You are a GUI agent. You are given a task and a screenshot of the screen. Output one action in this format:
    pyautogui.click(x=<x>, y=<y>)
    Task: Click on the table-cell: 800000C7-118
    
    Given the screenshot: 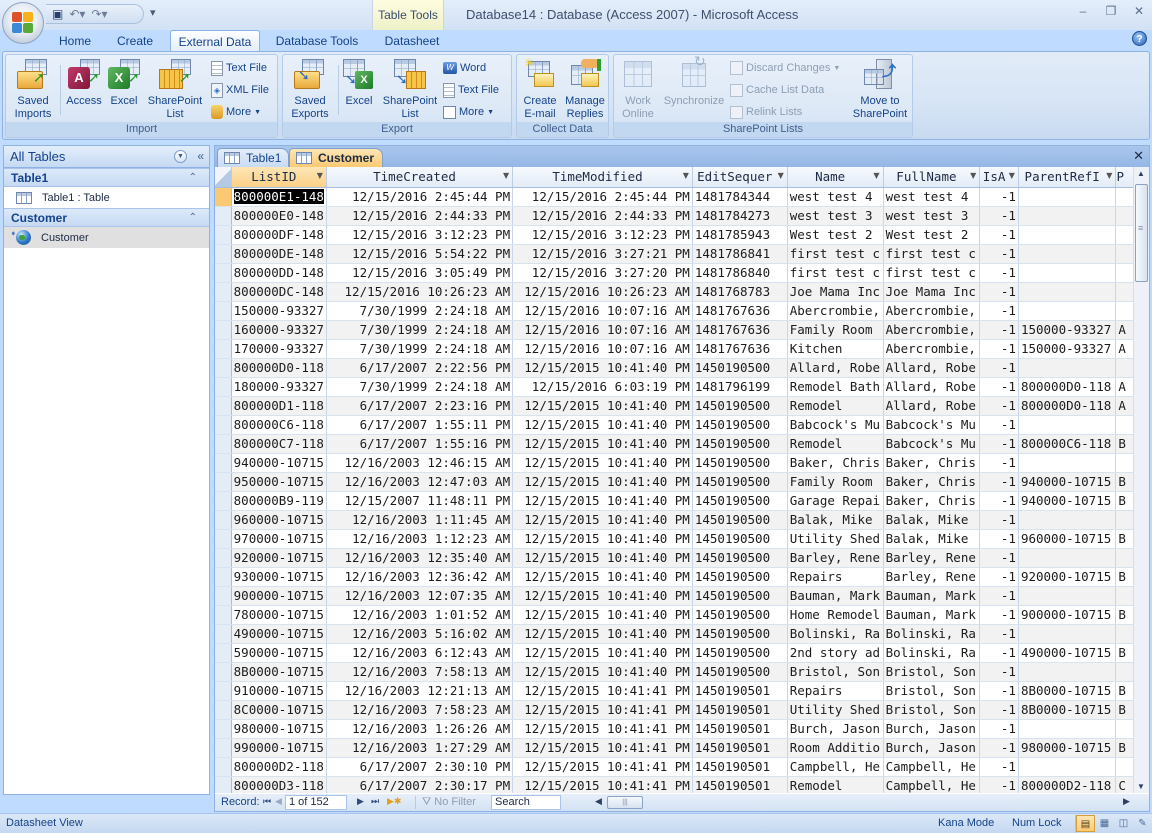 What is the action you would take?
    pyautogui.click(x=279, y=444)
    